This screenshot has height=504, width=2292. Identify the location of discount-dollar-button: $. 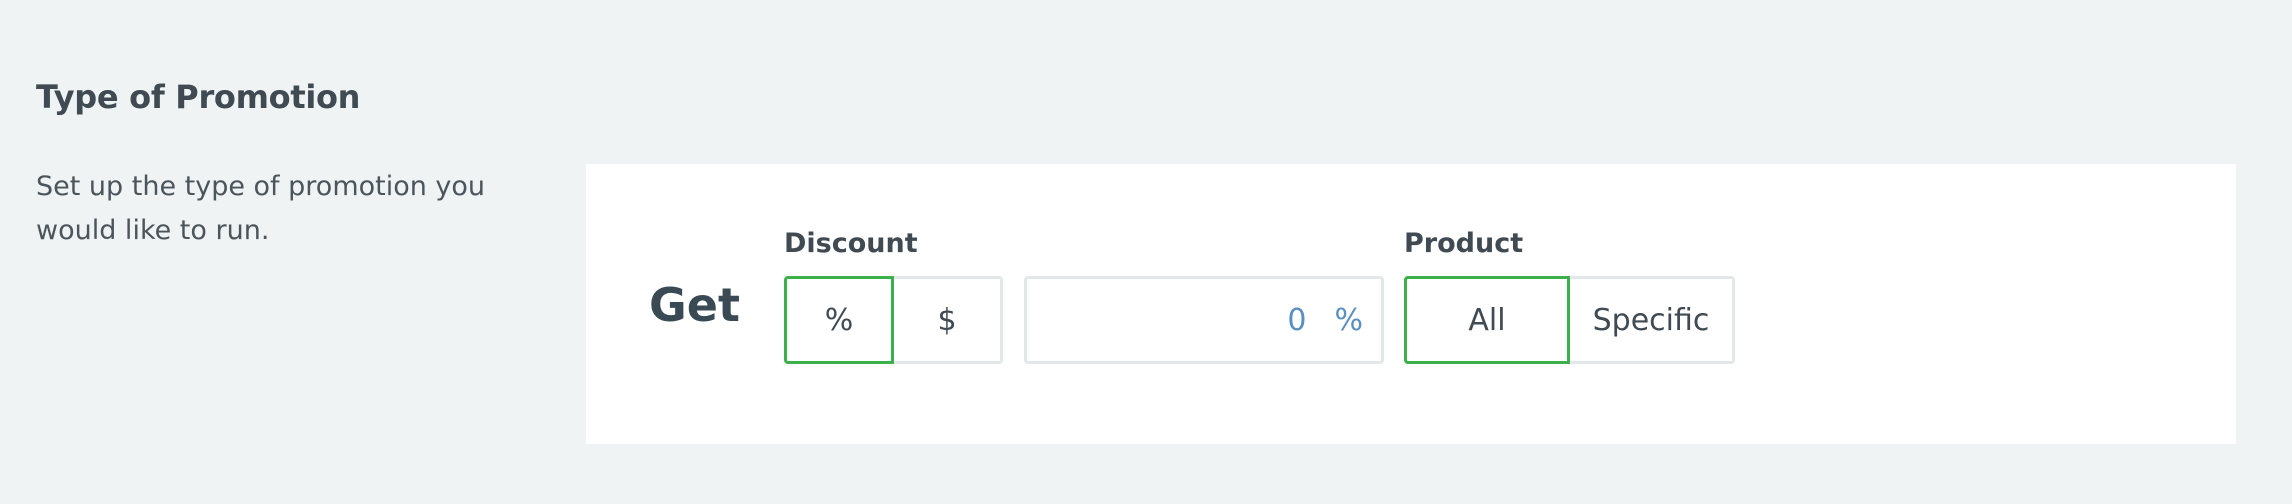
(947, 320).